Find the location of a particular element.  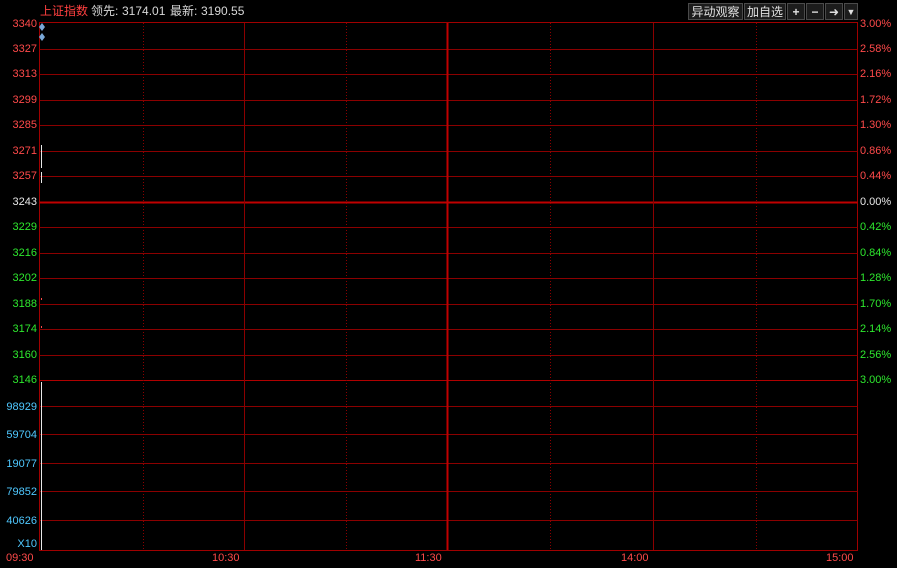

percent-axis-label: 1.70% is located at coordinates (876, 304).